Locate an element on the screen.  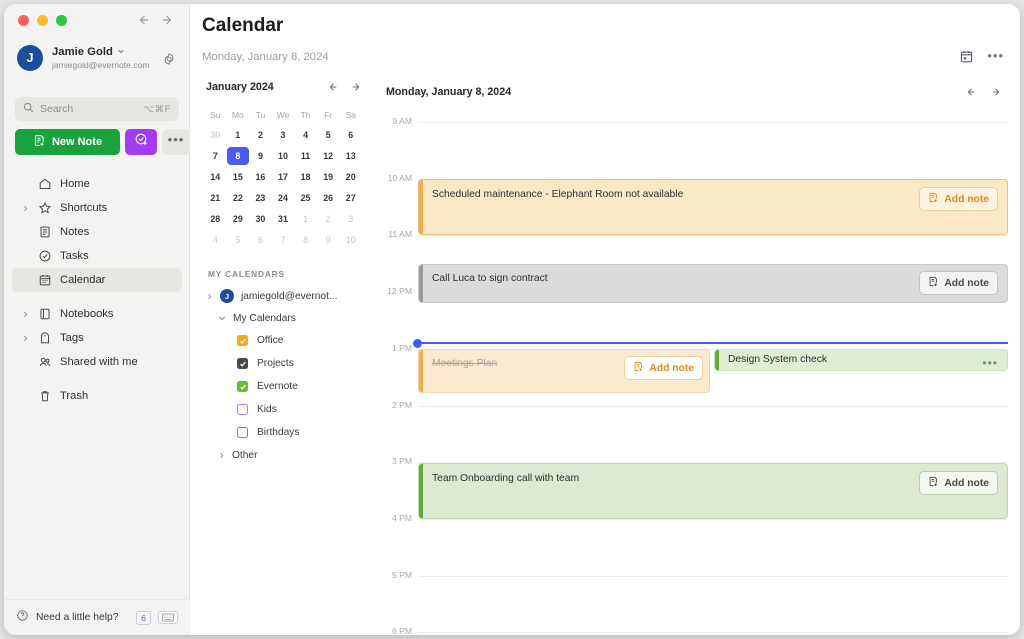
date-cell: 18 is located at coordinates (305, 177).